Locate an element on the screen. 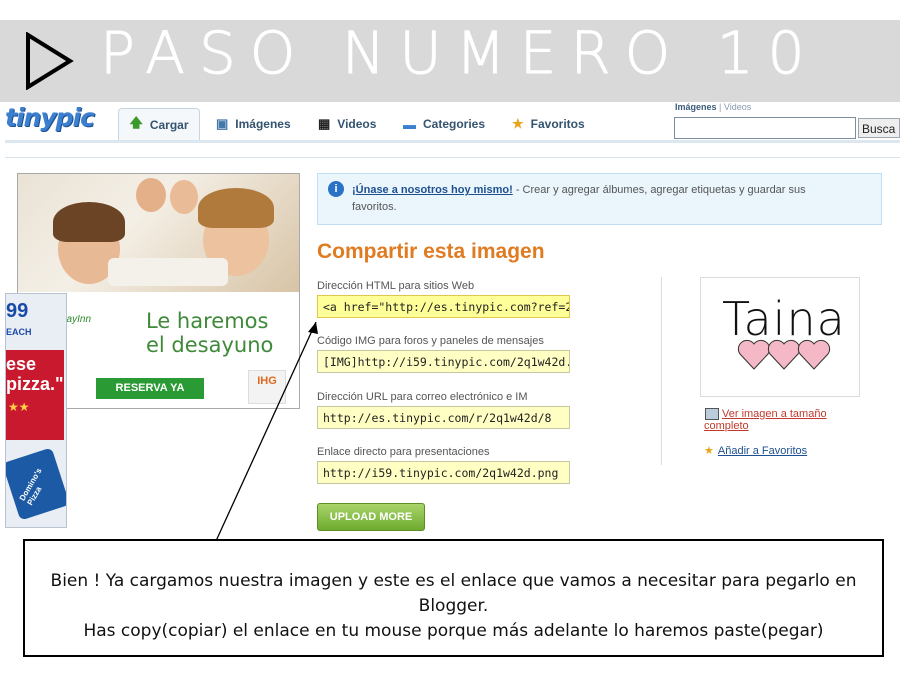  img-code-field: [IMG]http://i59.tinypic.com/2q1w42d.png is located at coordinates (443, 361).